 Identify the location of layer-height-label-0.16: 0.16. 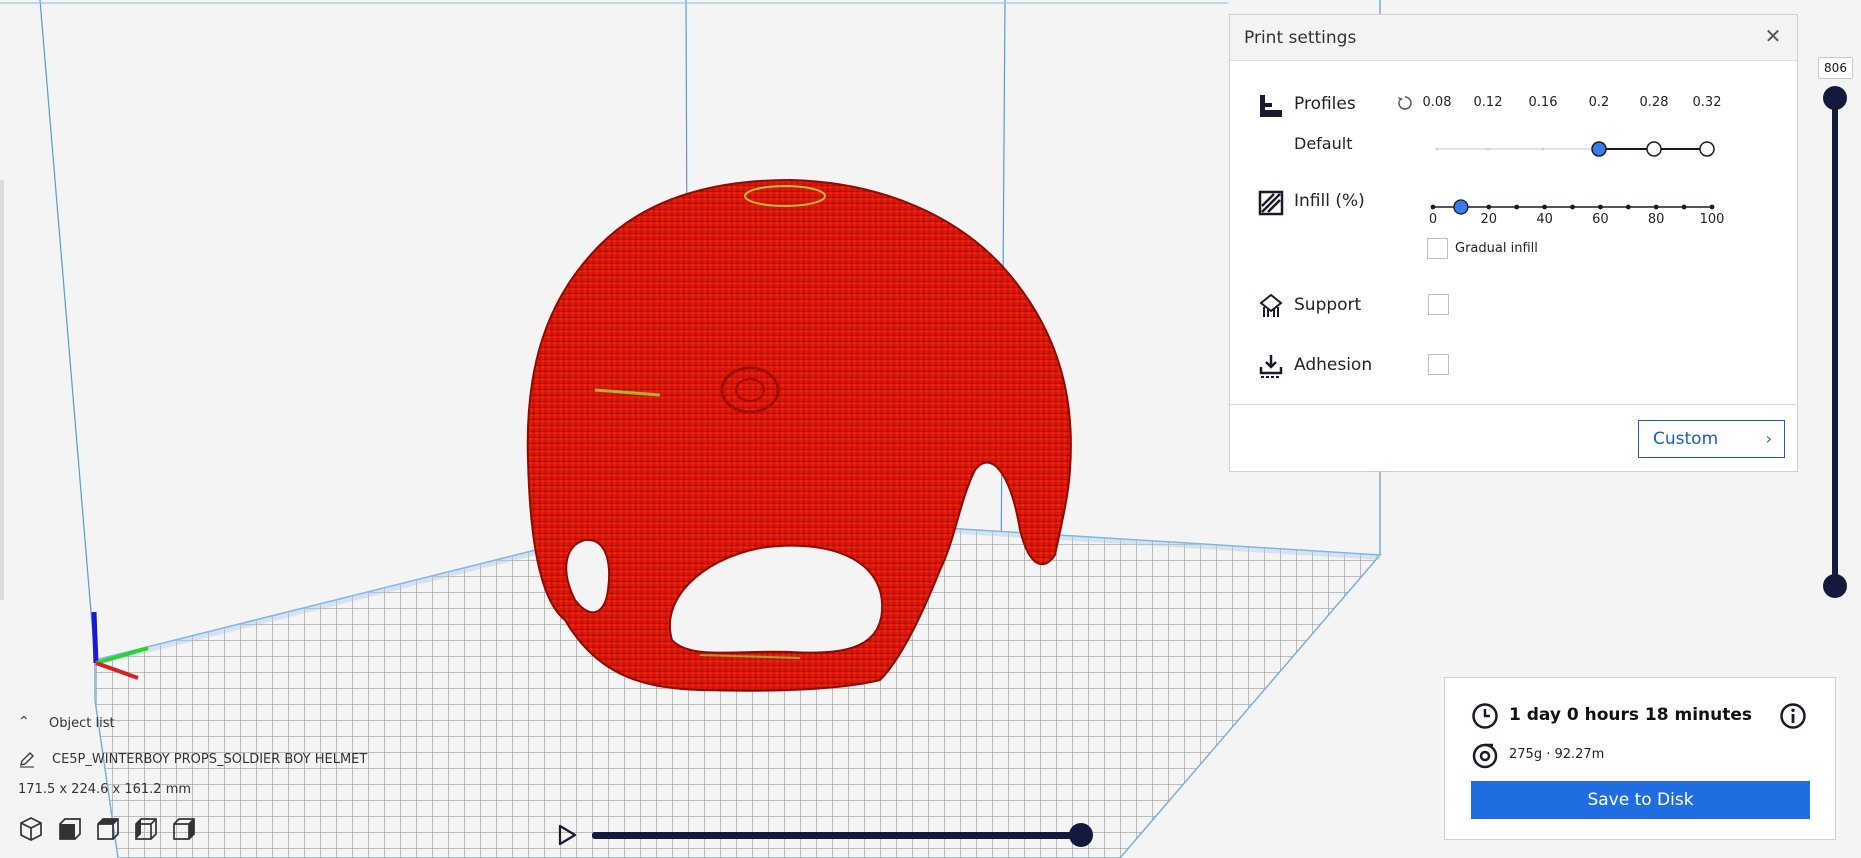
(1543, 102).